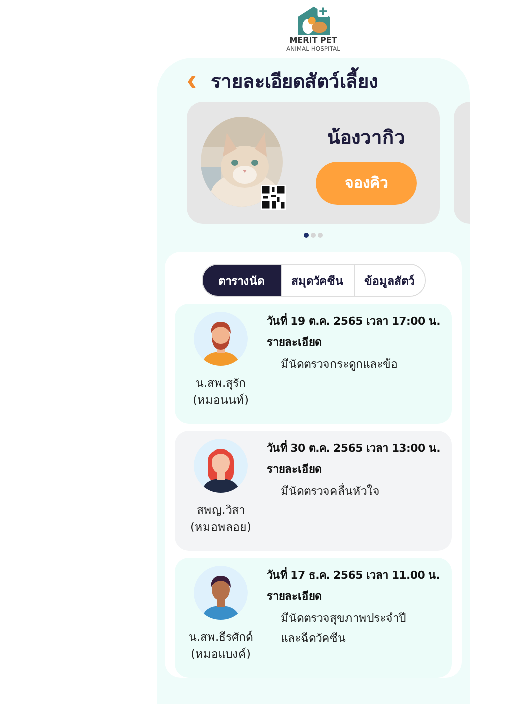 This screenshot has height=704, width=518. I want to click on appointment-card: สพญ.วิสา (หมอพลอย) วันที่ 30 ต.ค. 2565 เวลา 13:00 น. รายละเอียด มีนัดตรวจคลื่นหัวใจ, so click(313, 491).